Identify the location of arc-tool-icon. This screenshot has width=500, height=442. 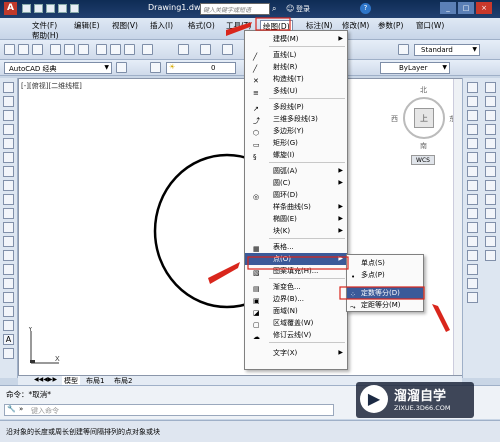
(8, 157).